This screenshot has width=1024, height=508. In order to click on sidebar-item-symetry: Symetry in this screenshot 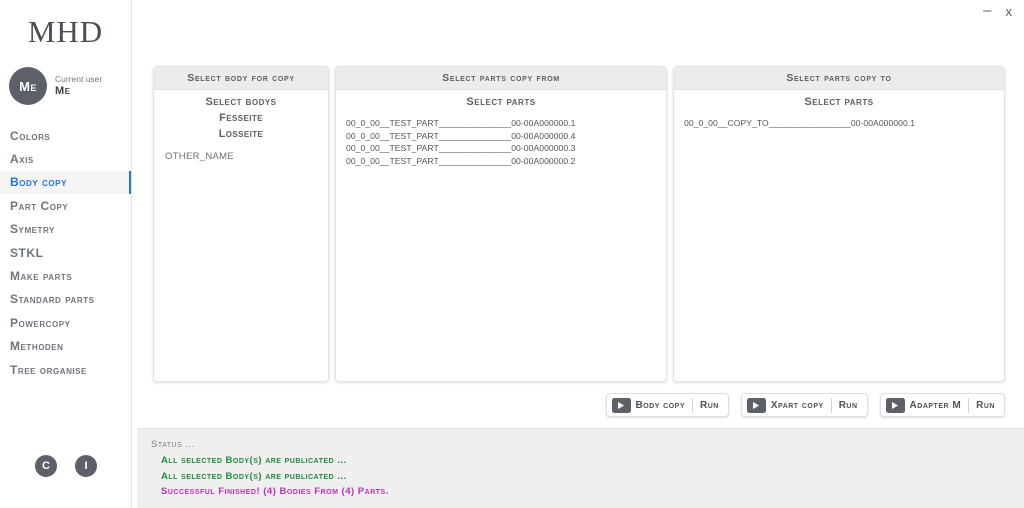, I will do `click(65, 229)`.